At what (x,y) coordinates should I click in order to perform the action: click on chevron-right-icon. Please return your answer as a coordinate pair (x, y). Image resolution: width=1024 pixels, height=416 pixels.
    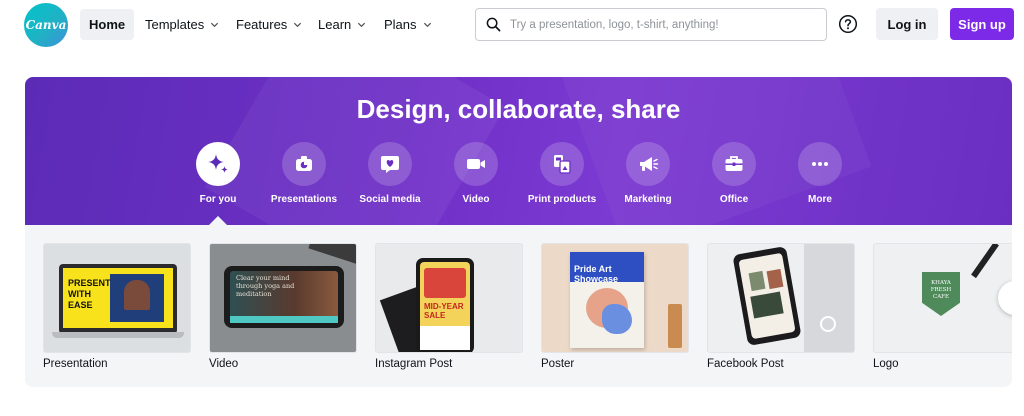
    Looking at the image, I should click on (1010, 298).